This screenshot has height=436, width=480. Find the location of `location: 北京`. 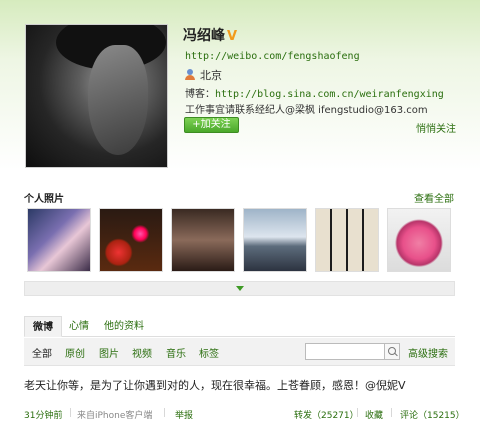

location: 北京 is located at coordinates (203, 75).